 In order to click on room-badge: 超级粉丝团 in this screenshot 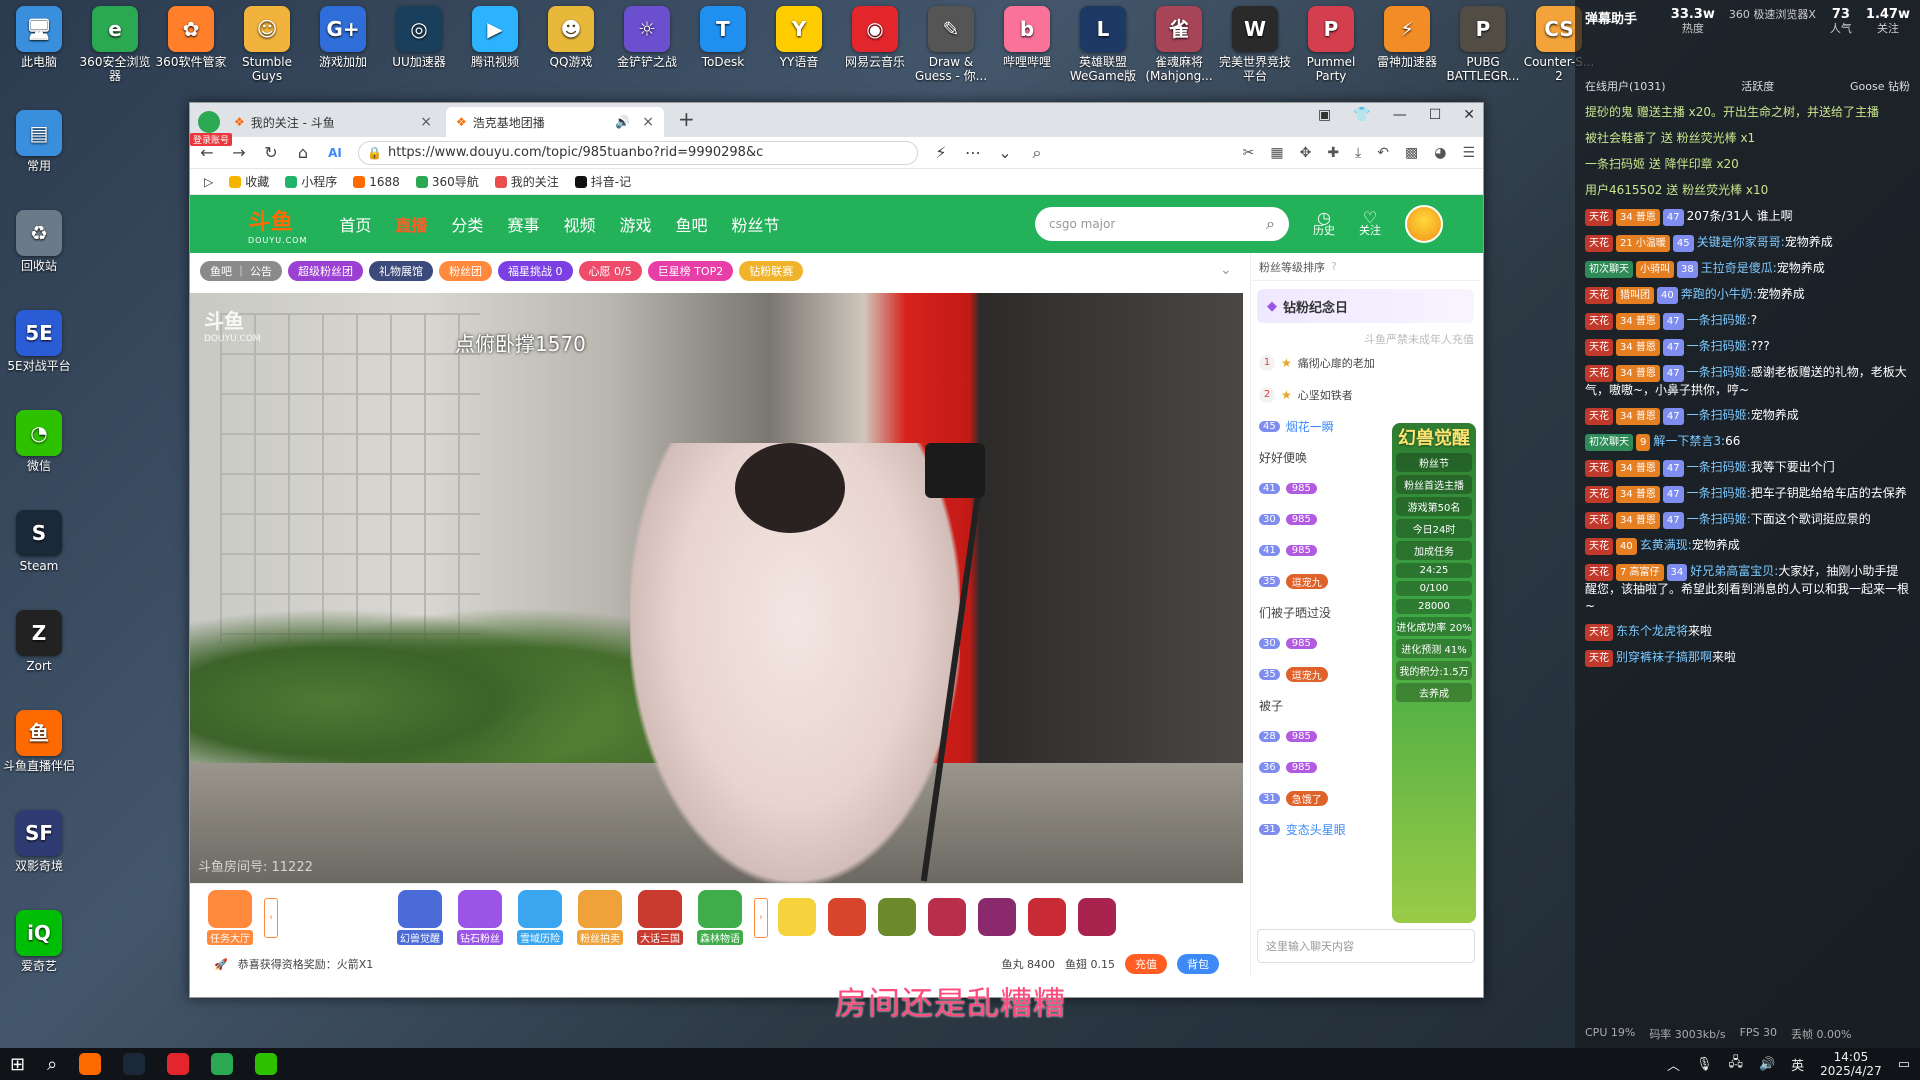, I will do `click(325, 271)`.